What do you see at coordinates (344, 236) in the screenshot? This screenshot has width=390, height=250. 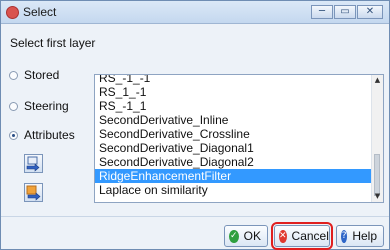 I see `help-icon: ?` at bounding box center [344, 236].